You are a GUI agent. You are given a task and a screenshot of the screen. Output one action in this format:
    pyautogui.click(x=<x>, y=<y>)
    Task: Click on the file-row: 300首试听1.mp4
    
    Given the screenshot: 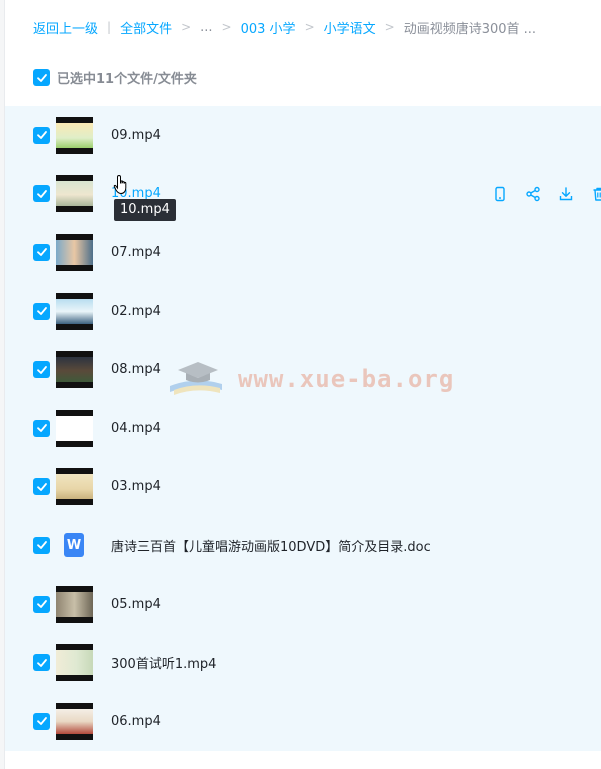 What is the action you would take?
    pyautogui.click(x=303, y=662)
    